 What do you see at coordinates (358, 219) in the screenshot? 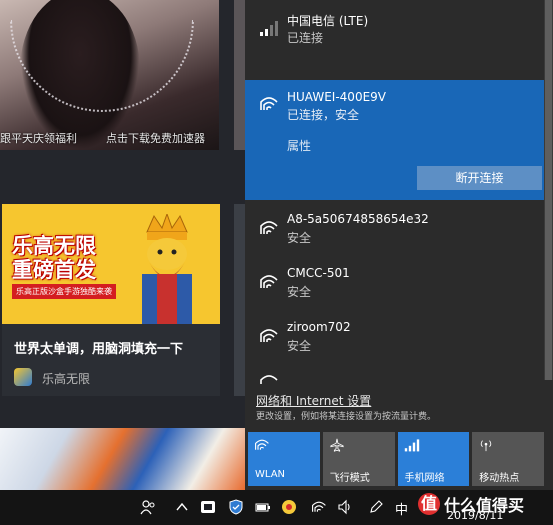
I see `network-name: A8-5a50674858654e32` at bounding box center [358, 219].